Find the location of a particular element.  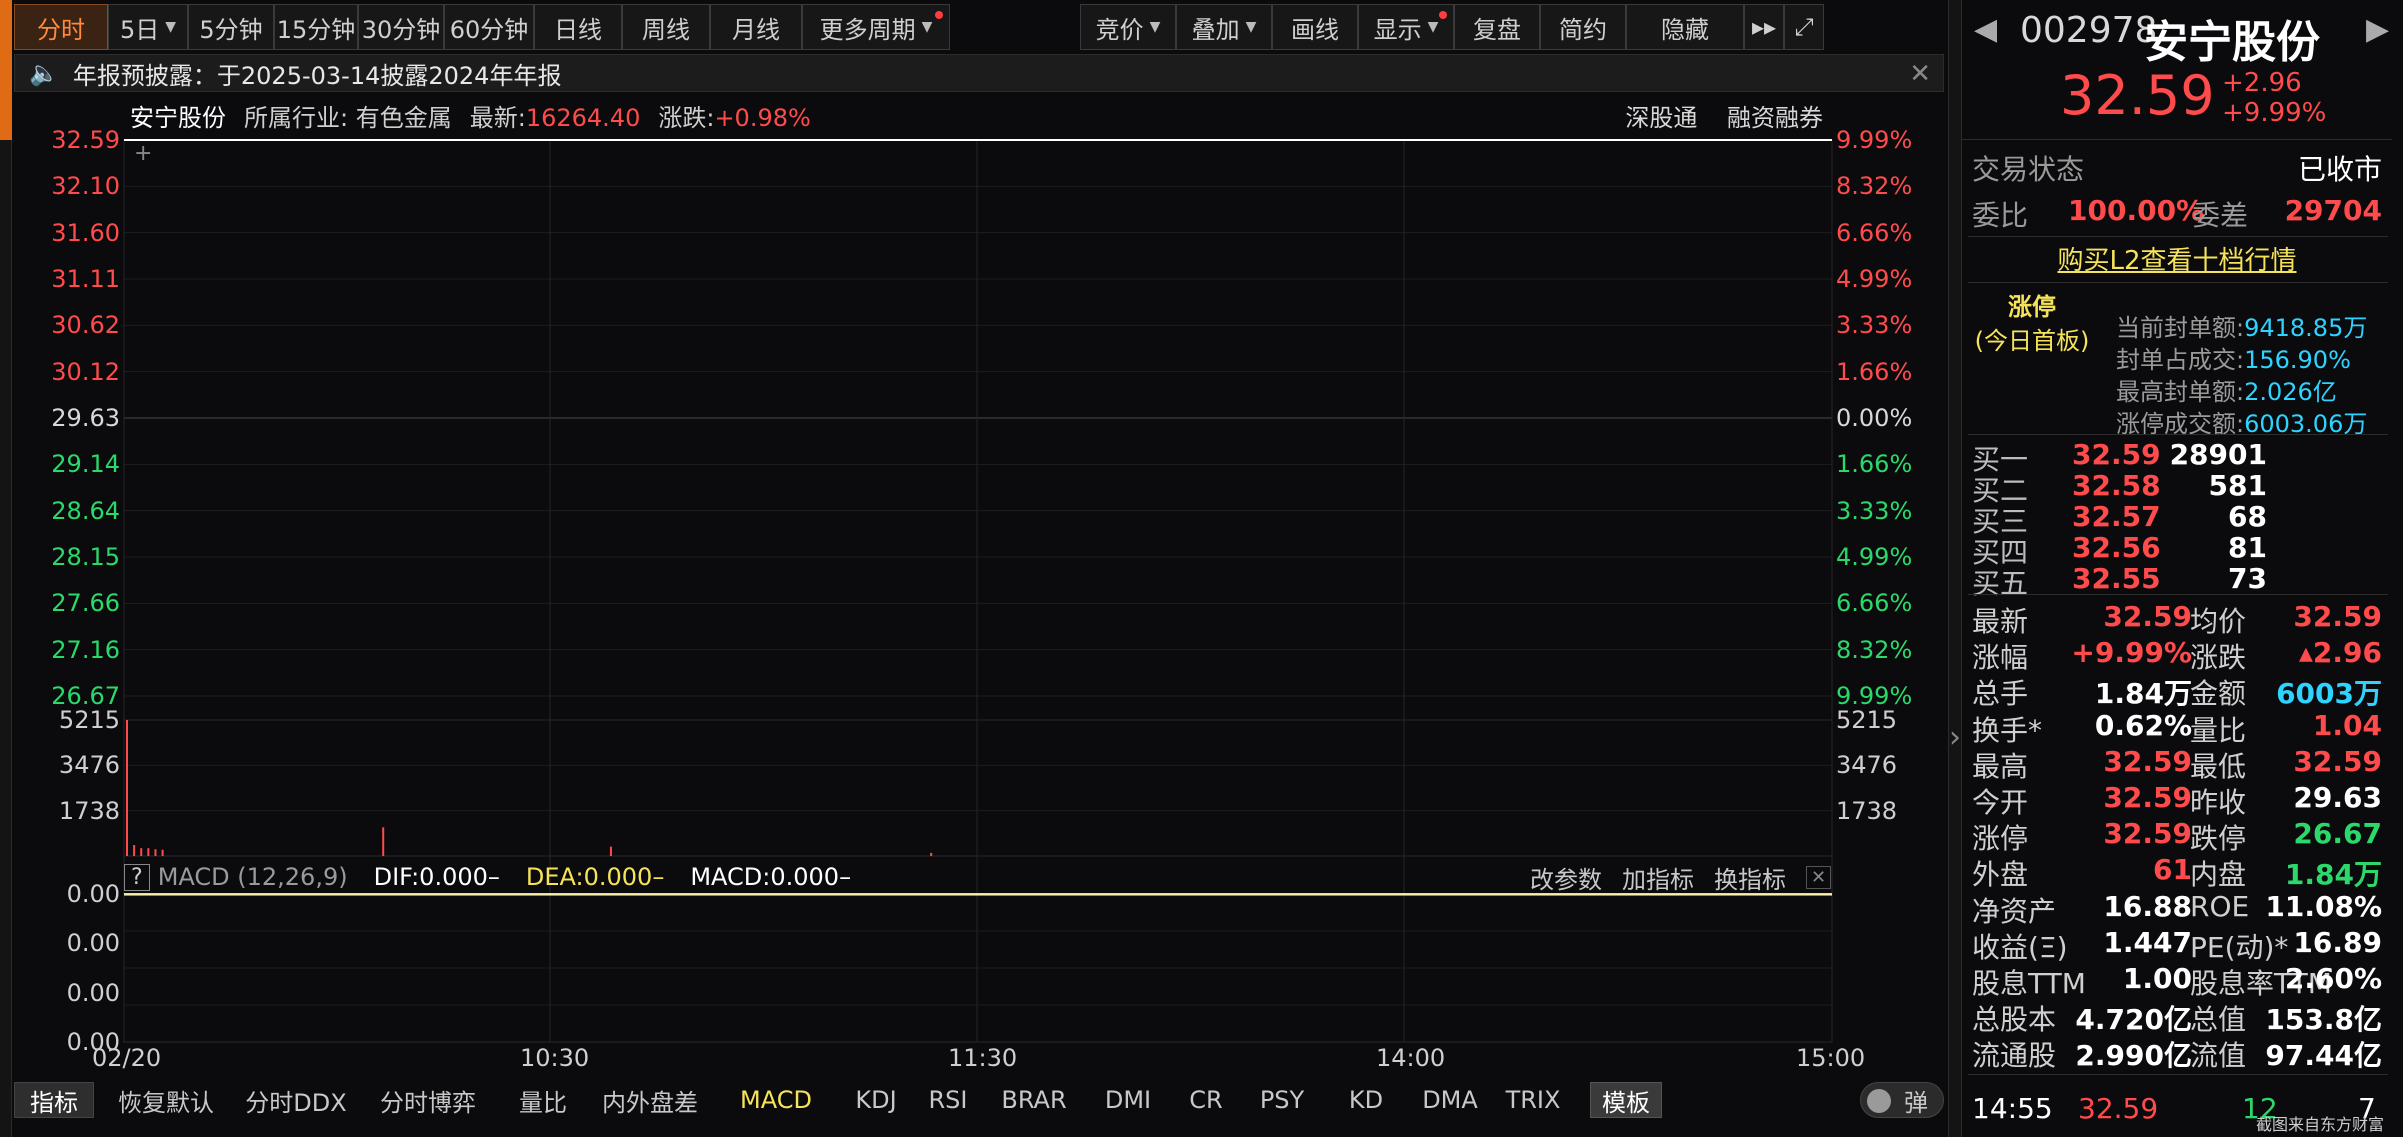

price-tick-left: 27.16 is located at coordinates (85, 649).